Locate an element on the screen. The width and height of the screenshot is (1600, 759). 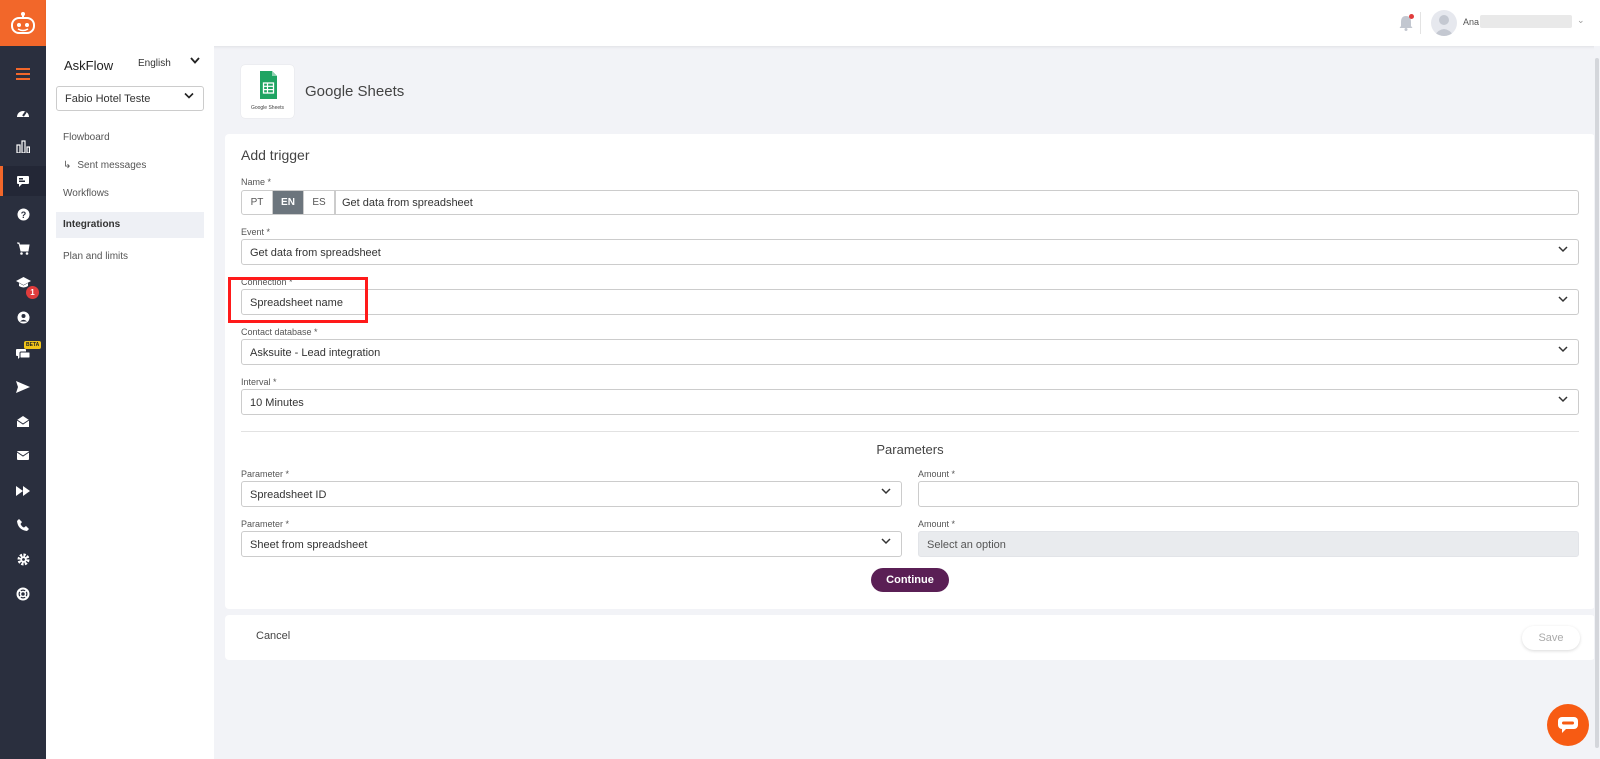
chat-icon is located at coordinates (1568, 725).